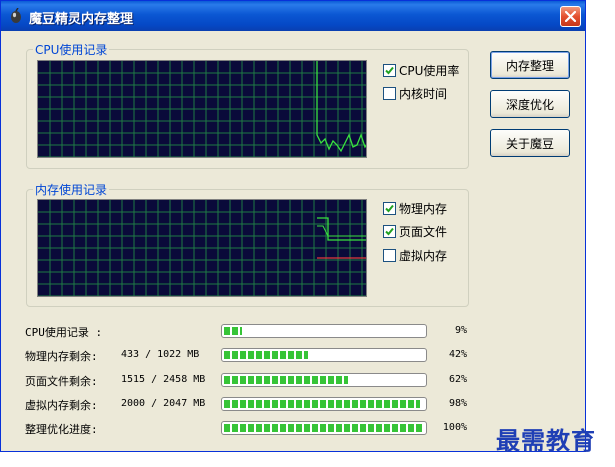  I want to click on close-icon, so click(570, 16).